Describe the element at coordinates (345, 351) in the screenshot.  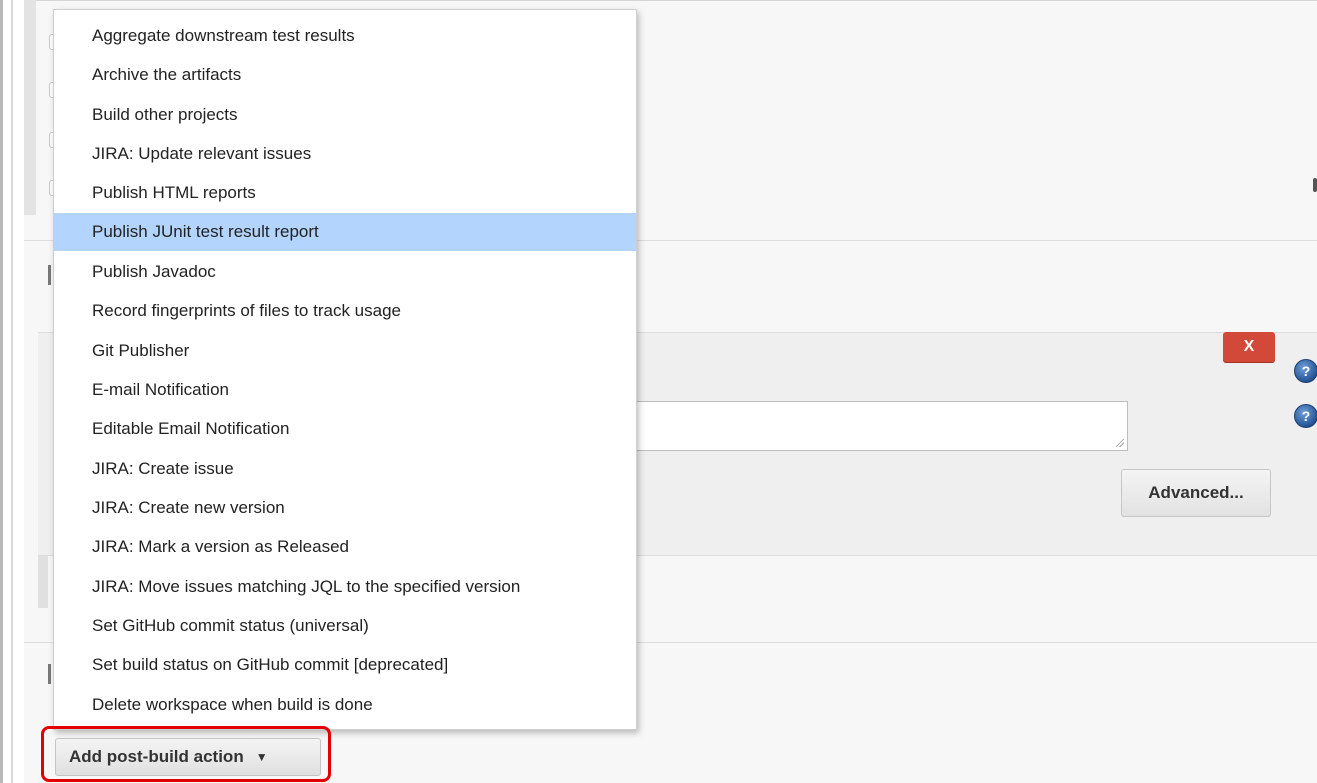
I see `menu-item-git-publisher: Git Publisher` at that location.